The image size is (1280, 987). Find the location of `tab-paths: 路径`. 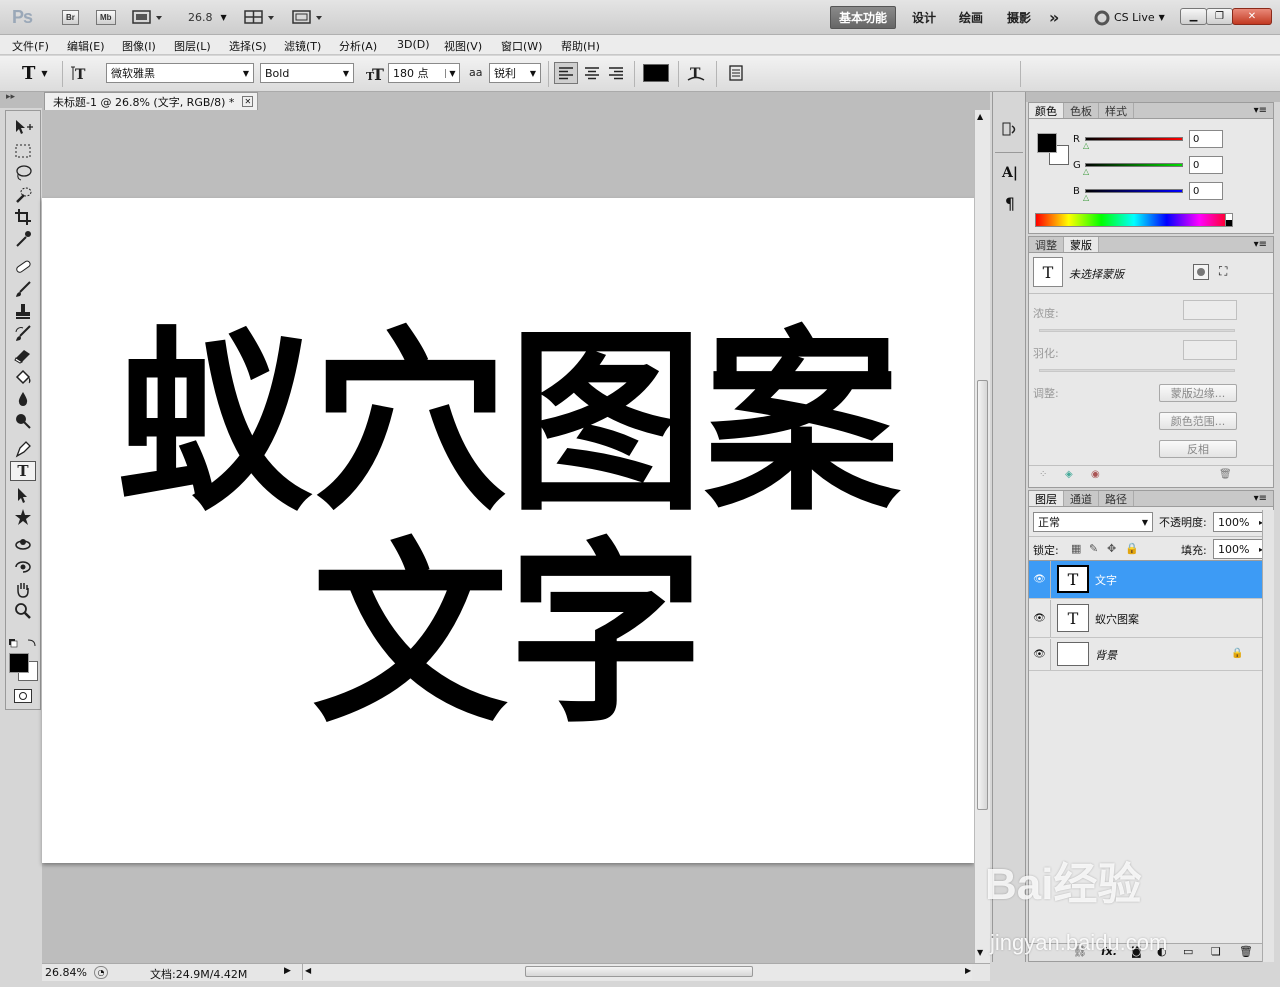

tab-paths: 路径 is located at coordinates (1116, 498).